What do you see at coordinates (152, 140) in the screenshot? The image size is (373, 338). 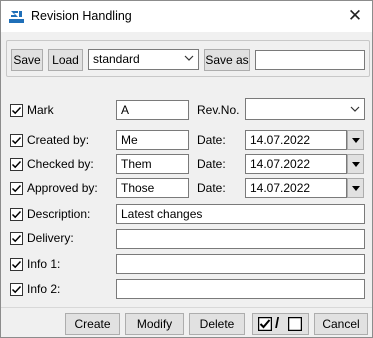 I see `created-by-input: Me` at bounding box center [152, 140].